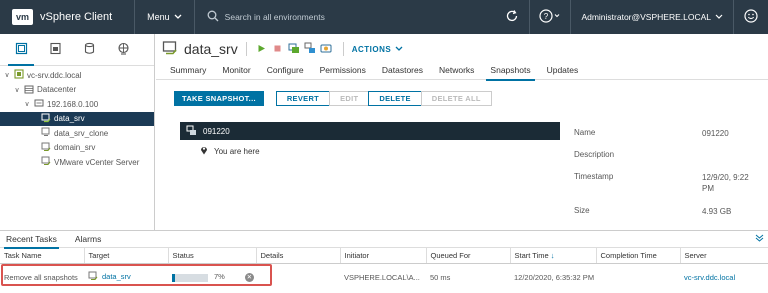 The width and height of the screenshot is (768, 293). I want to click on detail-label: Description, so click(594, 154).